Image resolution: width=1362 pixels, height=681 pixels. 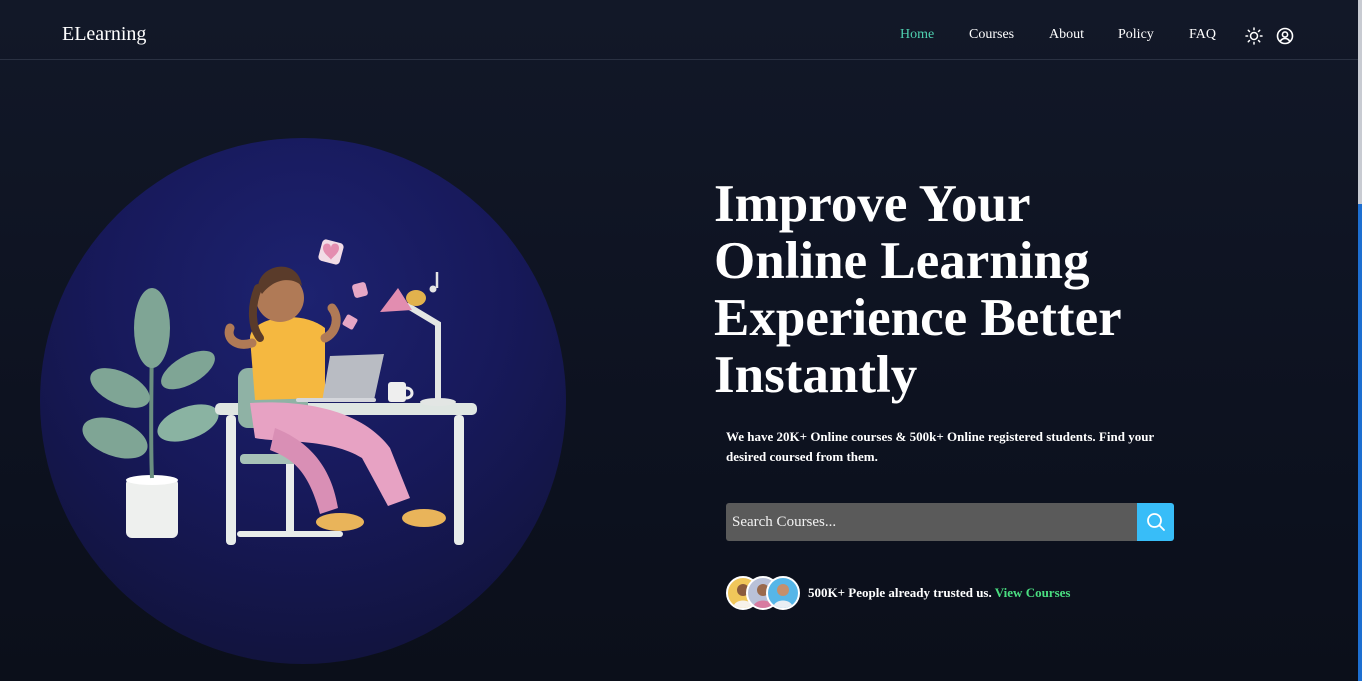 I want to click on view-courses-link: View Courses, so click(x=1033, y=592).